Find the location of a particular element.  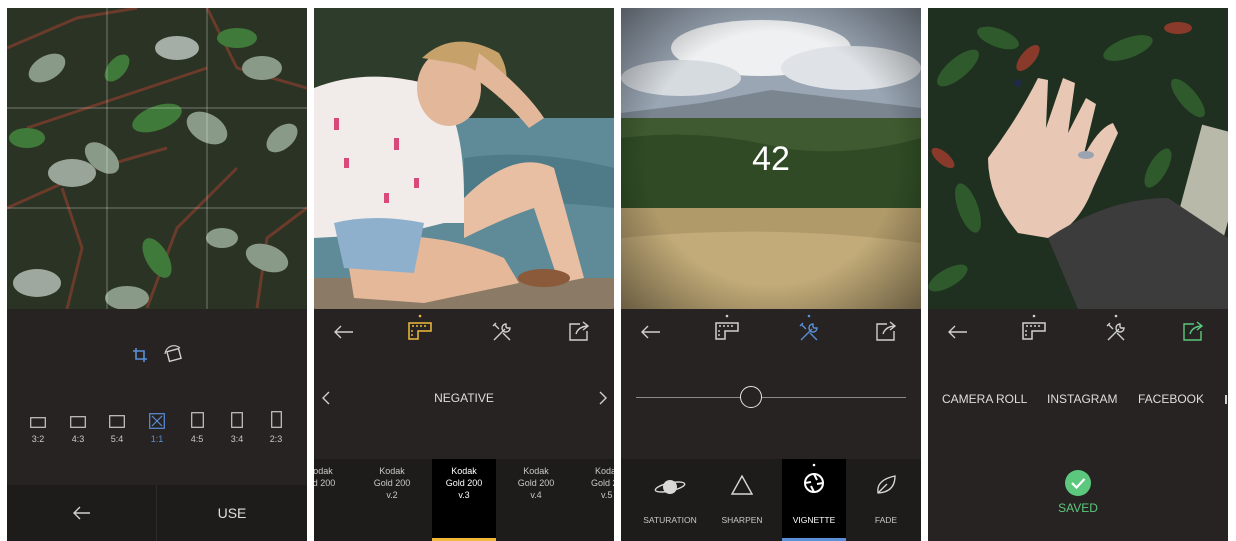

film-item: Kodak Gold 200 v.2 is located at coordinates (392, 500).